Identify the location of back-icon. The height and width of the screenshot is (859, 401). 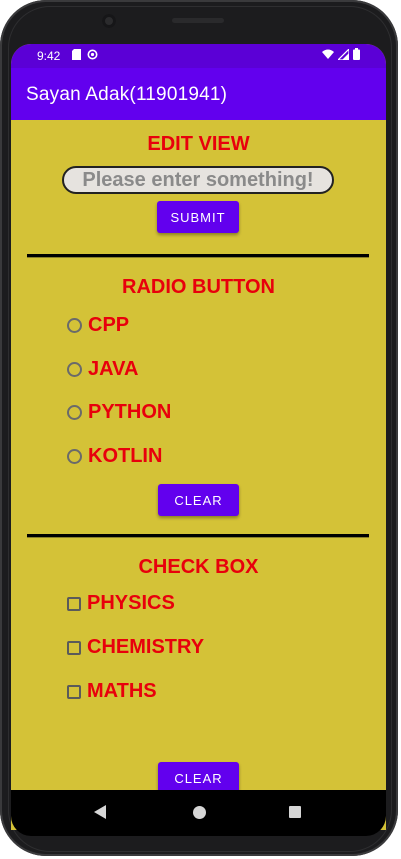
(100, 812).